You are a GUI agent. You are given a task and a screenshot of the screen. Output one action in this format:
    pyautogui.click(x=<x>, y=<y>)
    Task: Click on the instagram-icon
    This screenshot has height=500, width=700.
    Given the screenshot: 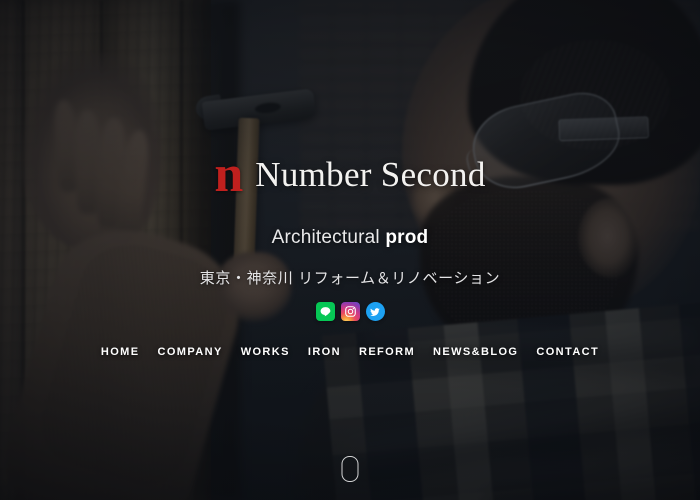 What is the action you would take?
    pyautogui.click(x=350, y=311)
    